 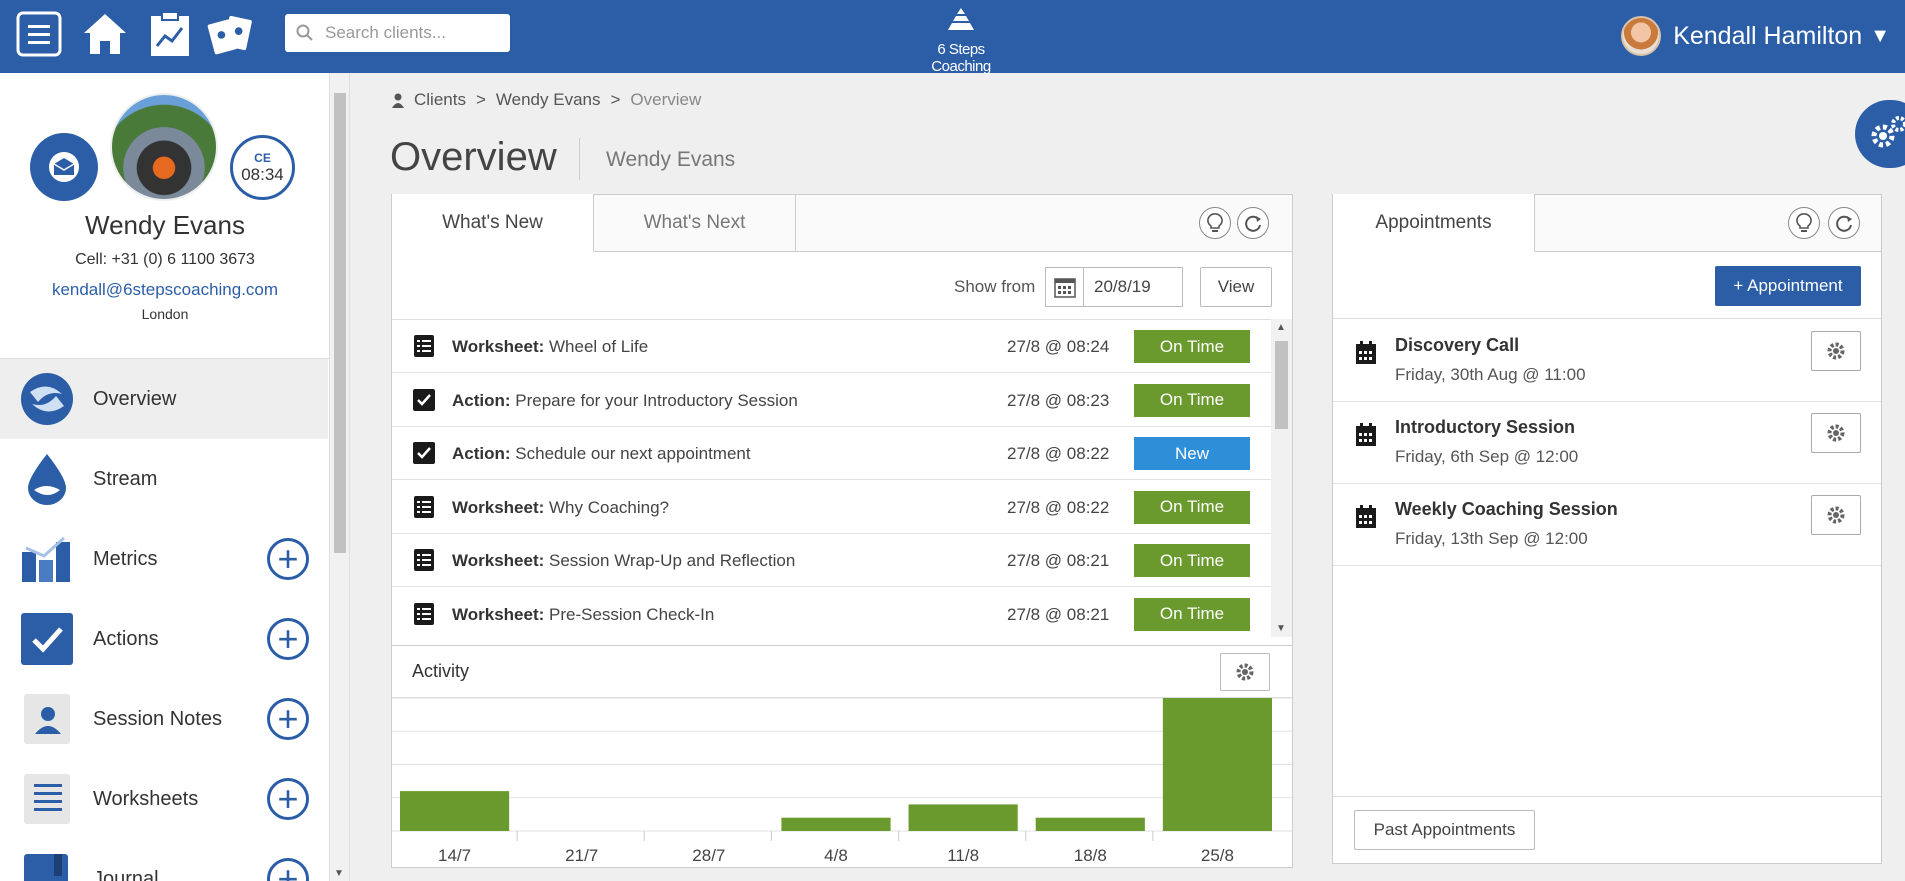 What do you see at coordinates (1281, 327) in the screenshot?
I see `scroll-up-arrow-icon: ▲` at bounding box center [1281, 327].